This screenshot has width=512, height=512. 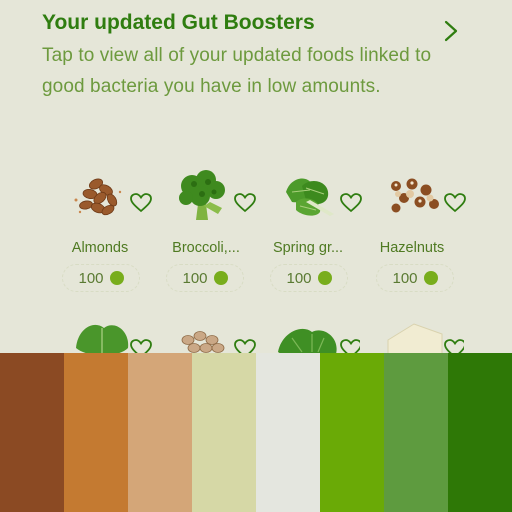 What do you see at coordinates (307, 340) in the screenshot?
I see `spinach-image` at bounding box center [307, 340].